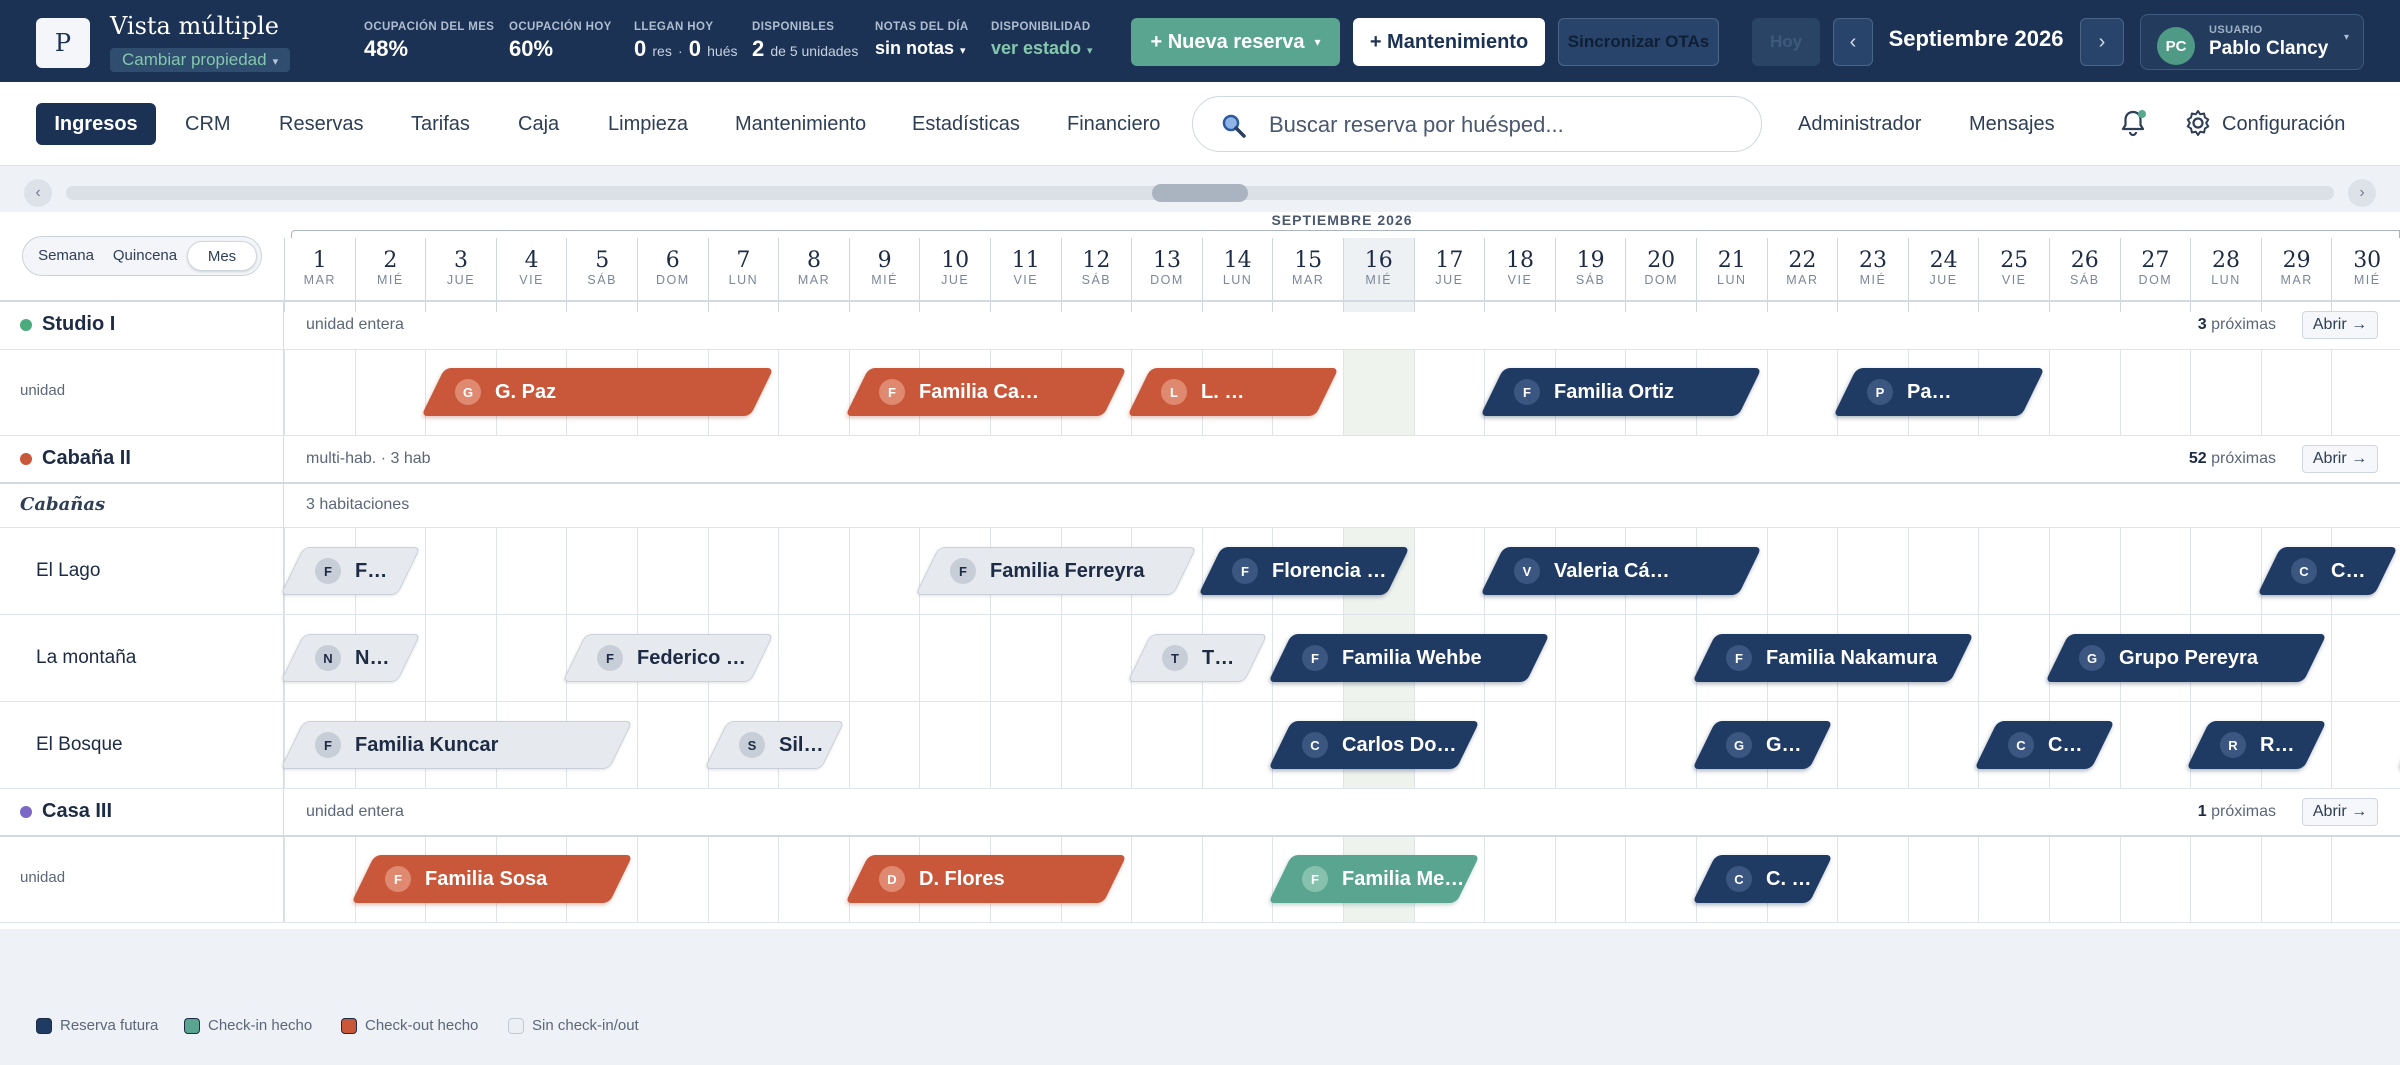 Image resolution: width=2400 pixels, height=1065 pixels. Describe the element at coordinates (800, 124) in the screenshot. I see `nav-mantenimiento: Mantenimiento` at that location.